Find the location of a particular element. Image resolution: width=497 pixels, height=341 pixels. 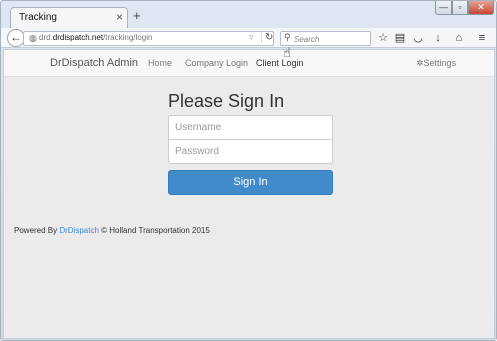

settings-link: ✲Settings is located at coordinates (436, 63).